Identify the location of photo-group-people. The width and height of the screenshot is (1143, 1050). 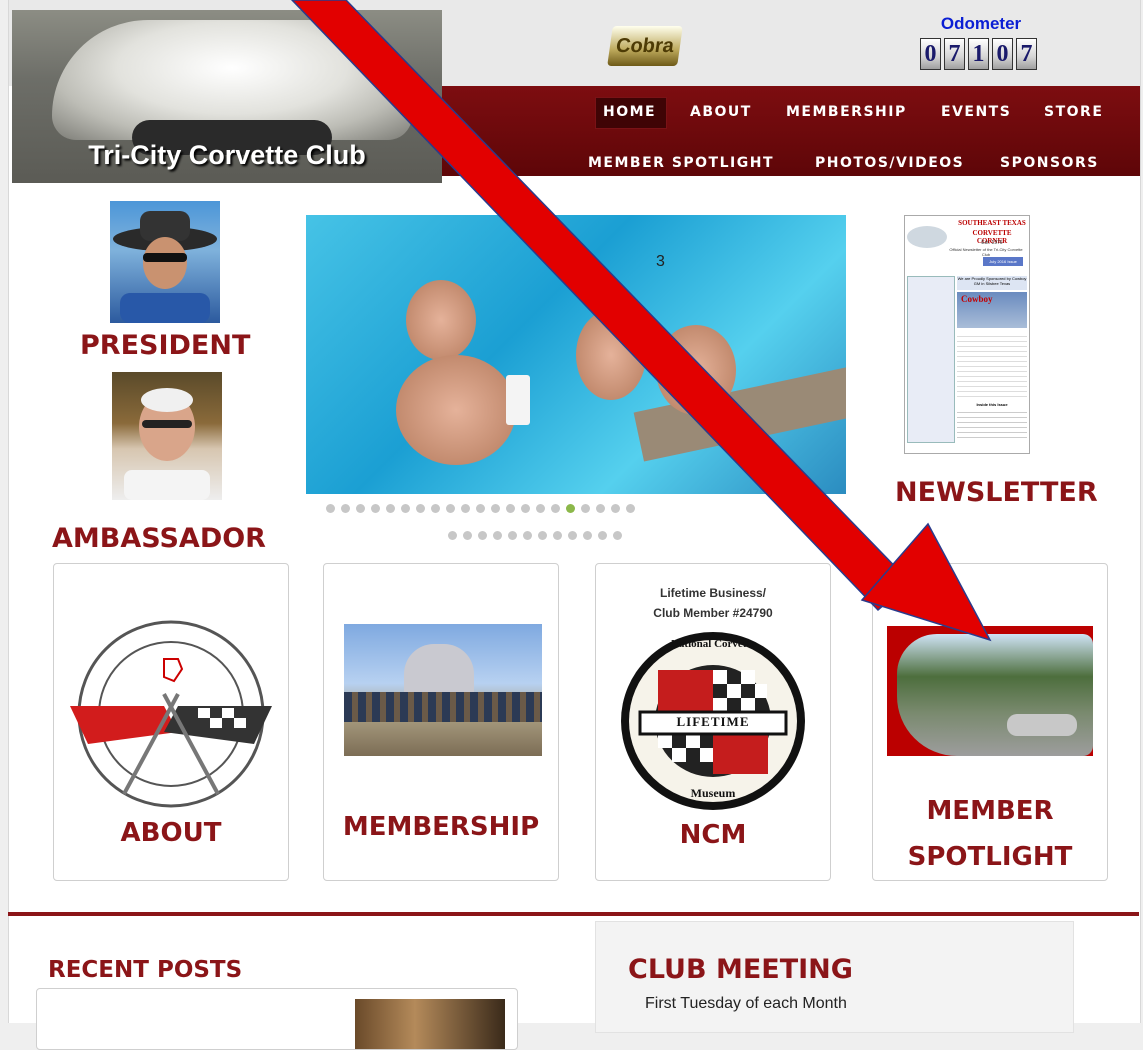
(443, 707).